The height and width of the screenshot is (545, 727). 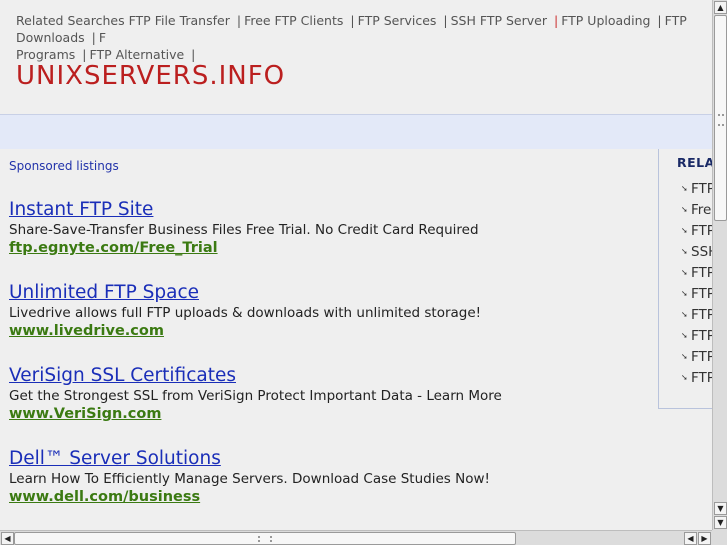 I want to click on sponsored-label: Sponsored listings, so click(x=64, y=166).